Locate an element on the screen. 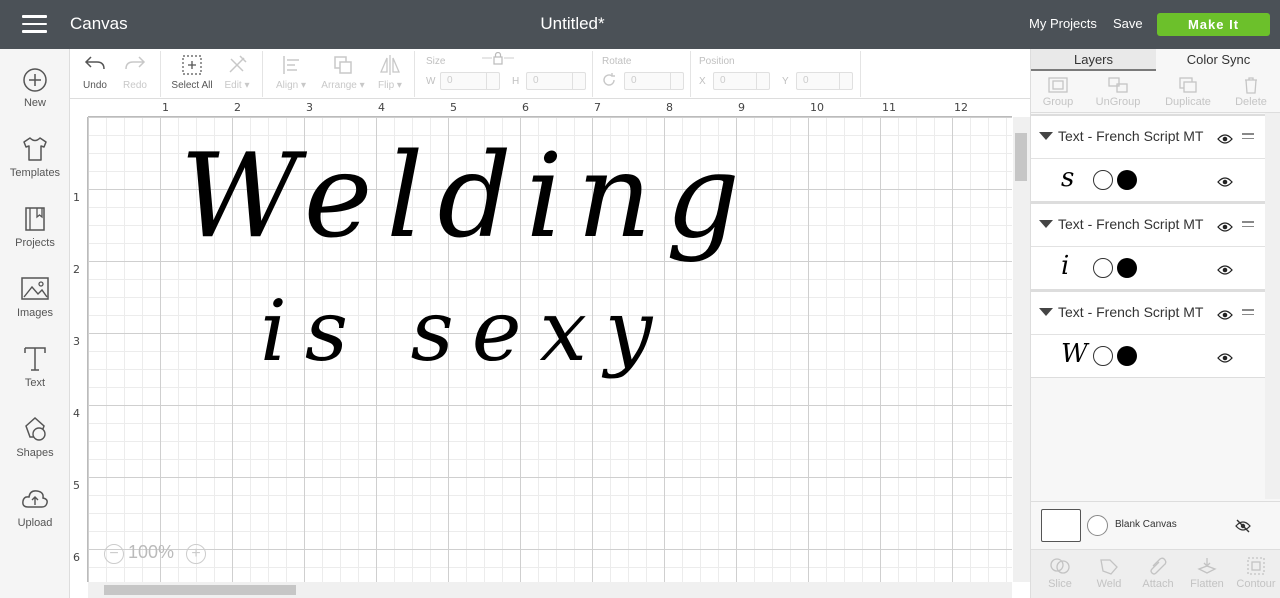 Image resolution: width=1280 pixels, height=598 pixels. undo-button: Undo is located at coordinates (95, 72).